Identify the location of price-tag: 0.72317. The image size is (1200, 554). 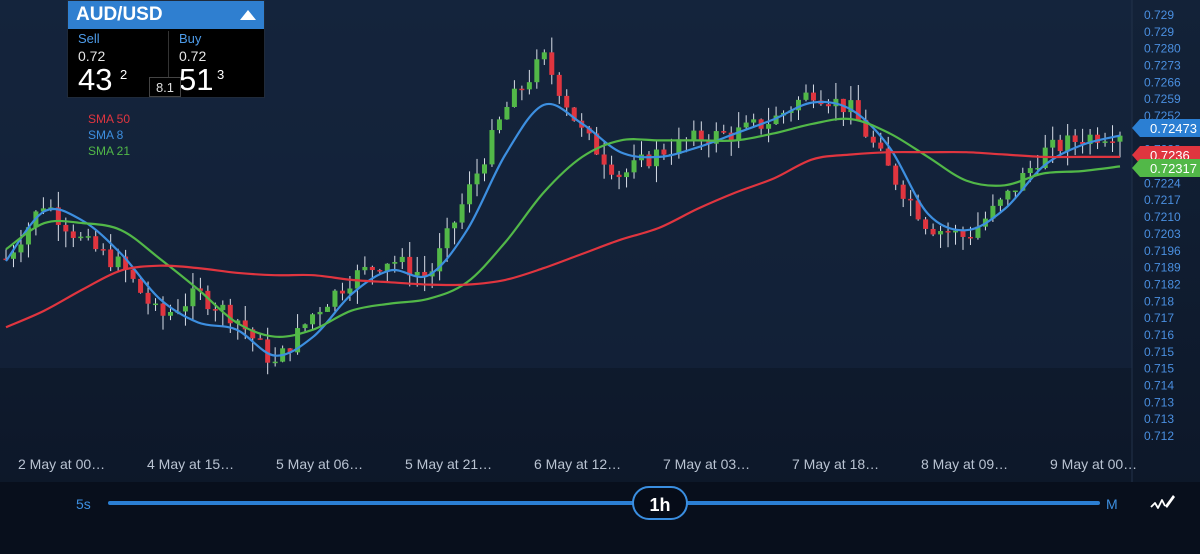
(1166, 168).